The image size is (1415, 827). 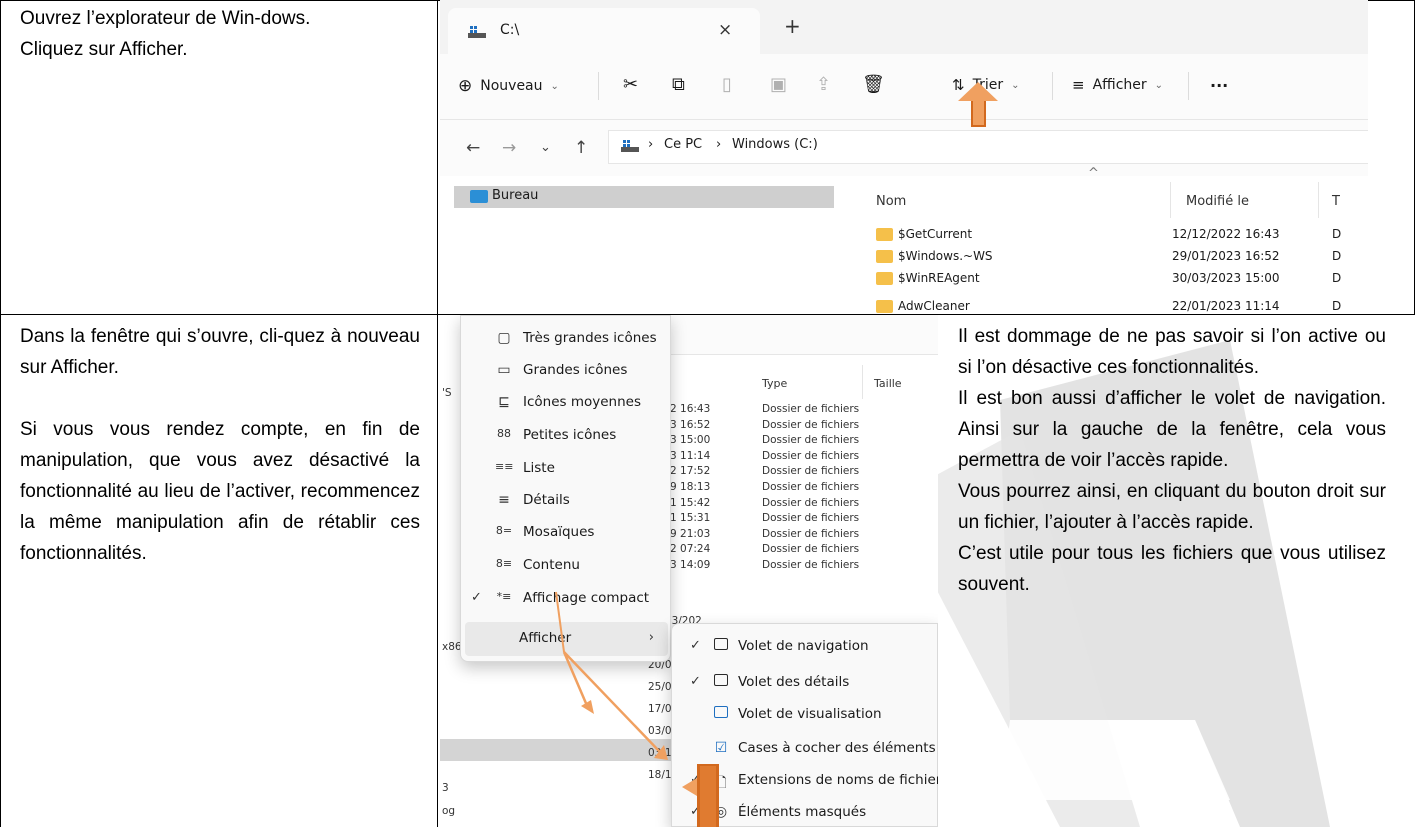 I want to click on submenu-item: ☑ Cases à cocher des éléments, so click(x=805, y=749).